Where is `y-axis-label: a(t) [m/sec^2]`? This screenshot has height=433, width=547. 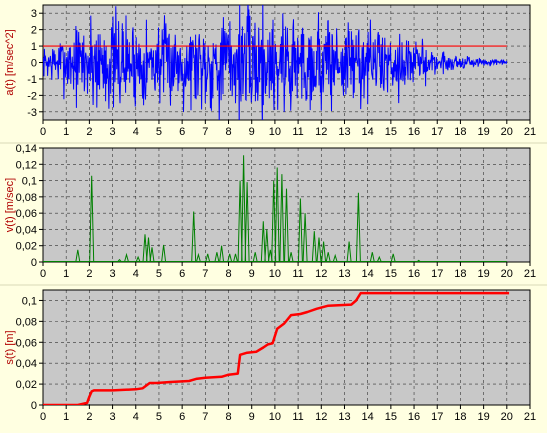 y-axis-label: a(t) [m/sec^2] is located at coordinates (10, 62).